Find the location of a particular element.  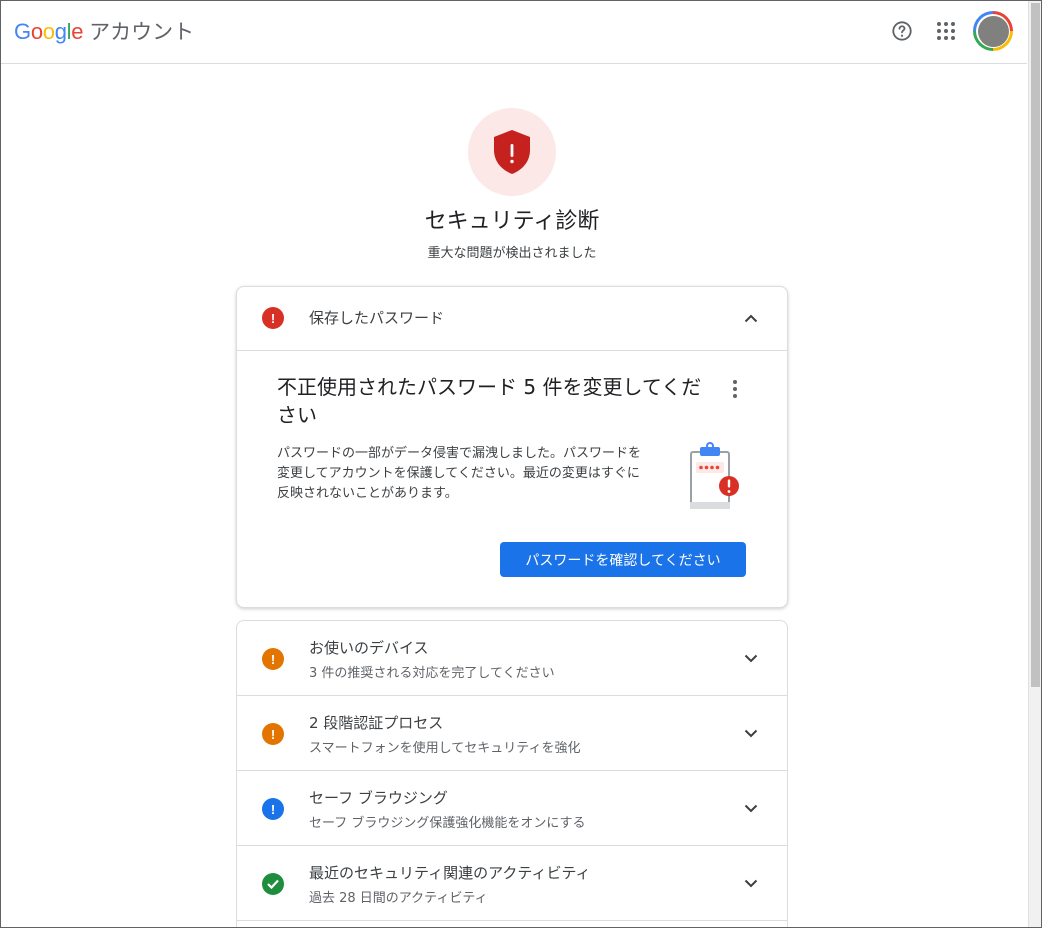

product-name: アカウント is located at coordinates (142, 32).